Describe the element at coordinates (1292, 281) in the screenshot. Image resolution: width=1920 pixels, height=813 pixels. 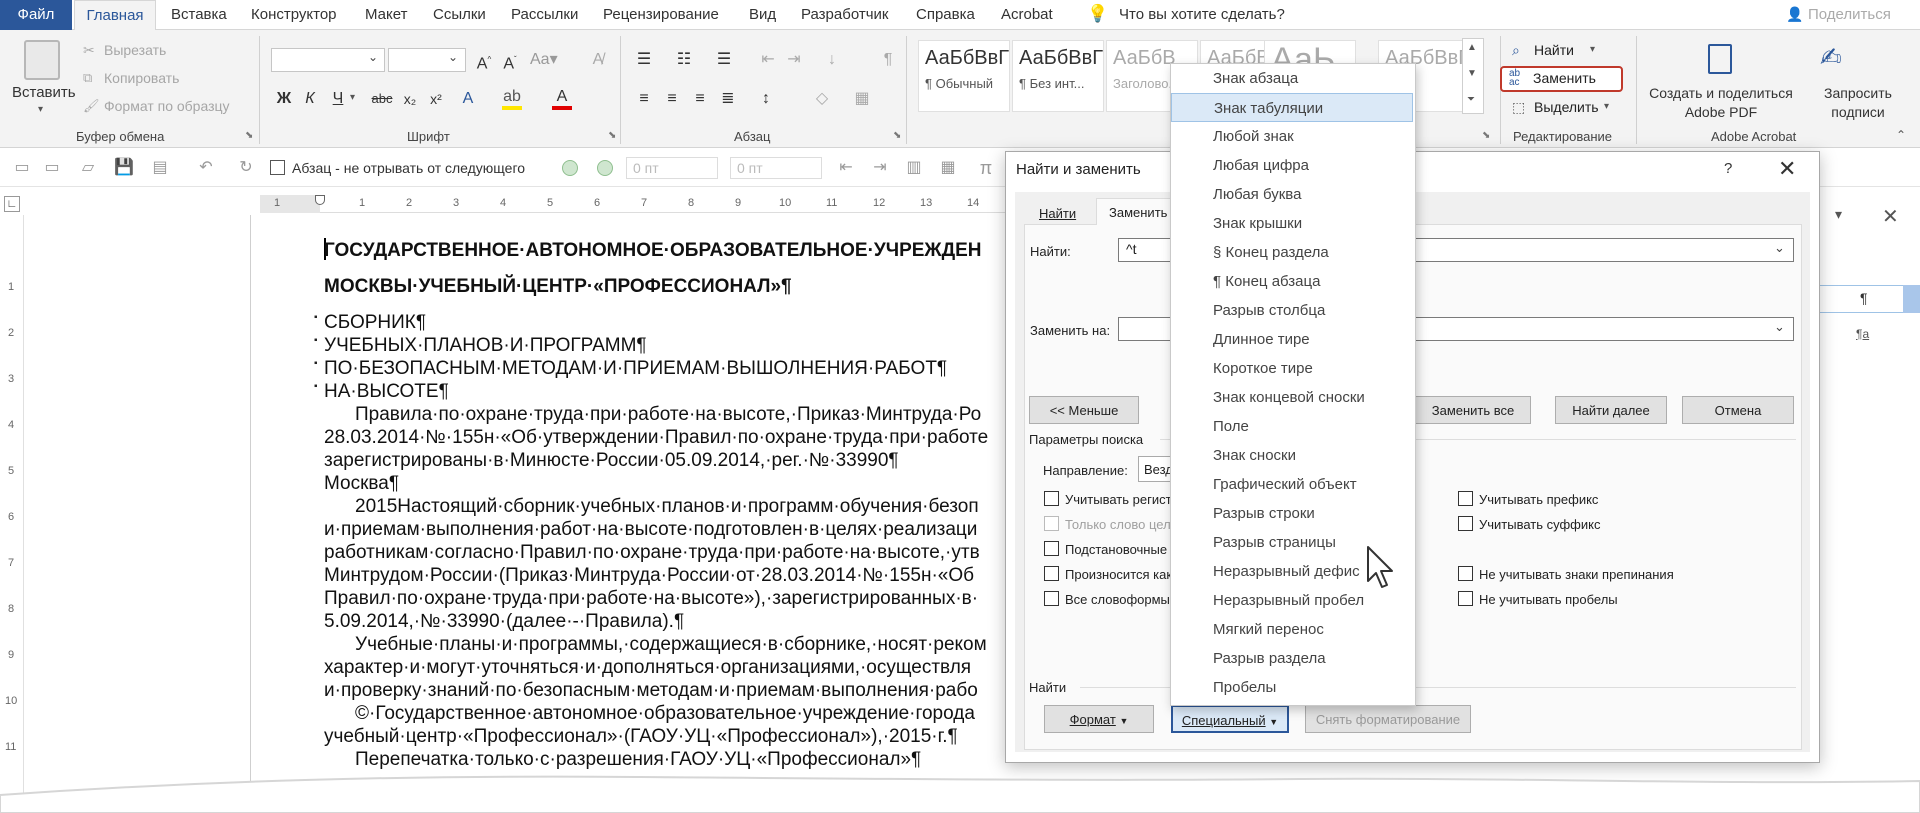
I see `menu-item-paragraph-character: ¶ Конец абзаца` at that location.